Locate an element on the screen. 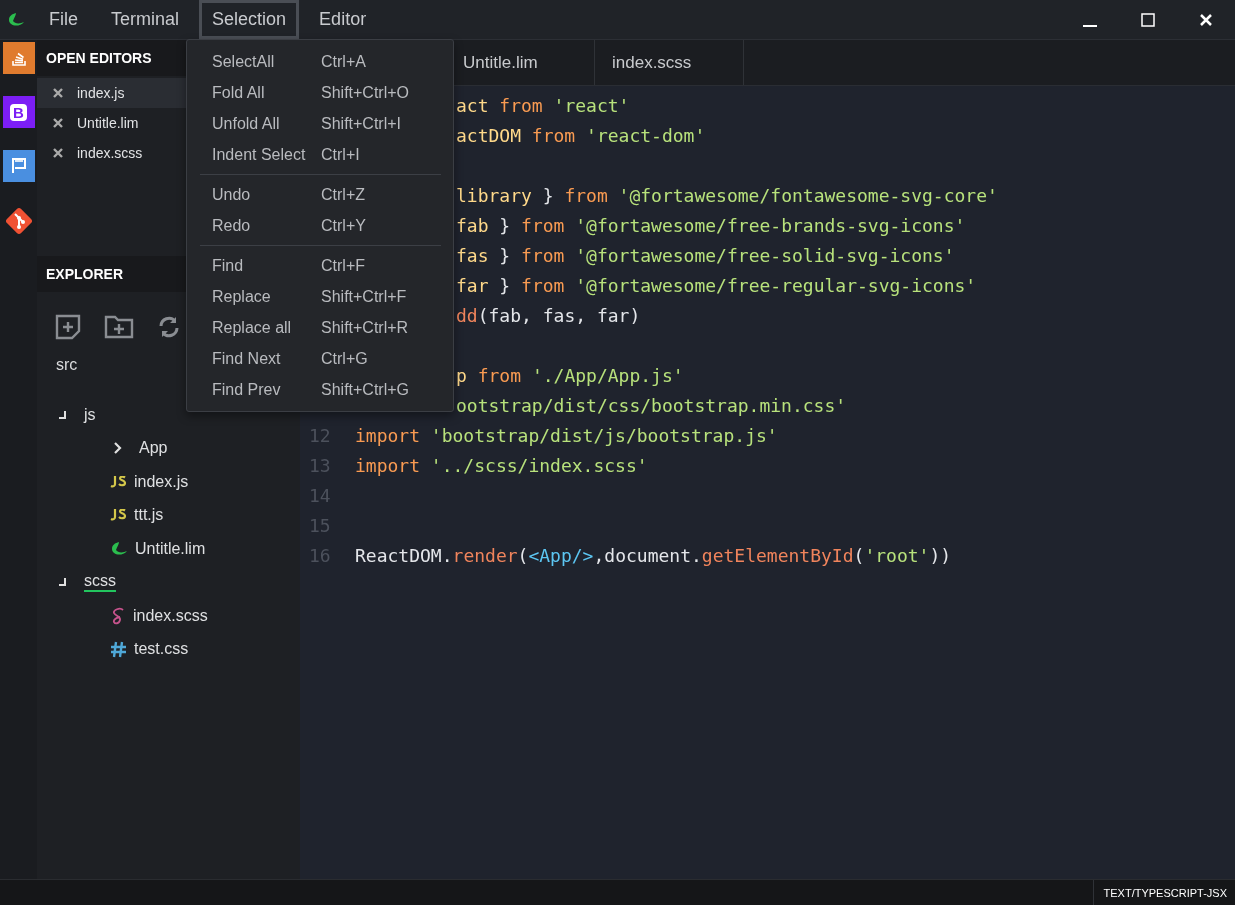  code-line: p from './App/App.js' is located at coordinates (569, 375).